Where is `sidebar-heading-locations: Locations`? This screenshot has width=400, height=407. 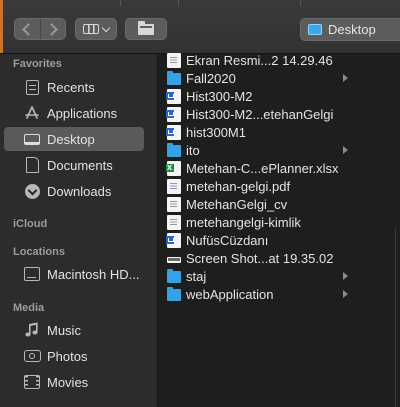 sidebar-heading-locations: Locations is located at coordinates (39, 252).